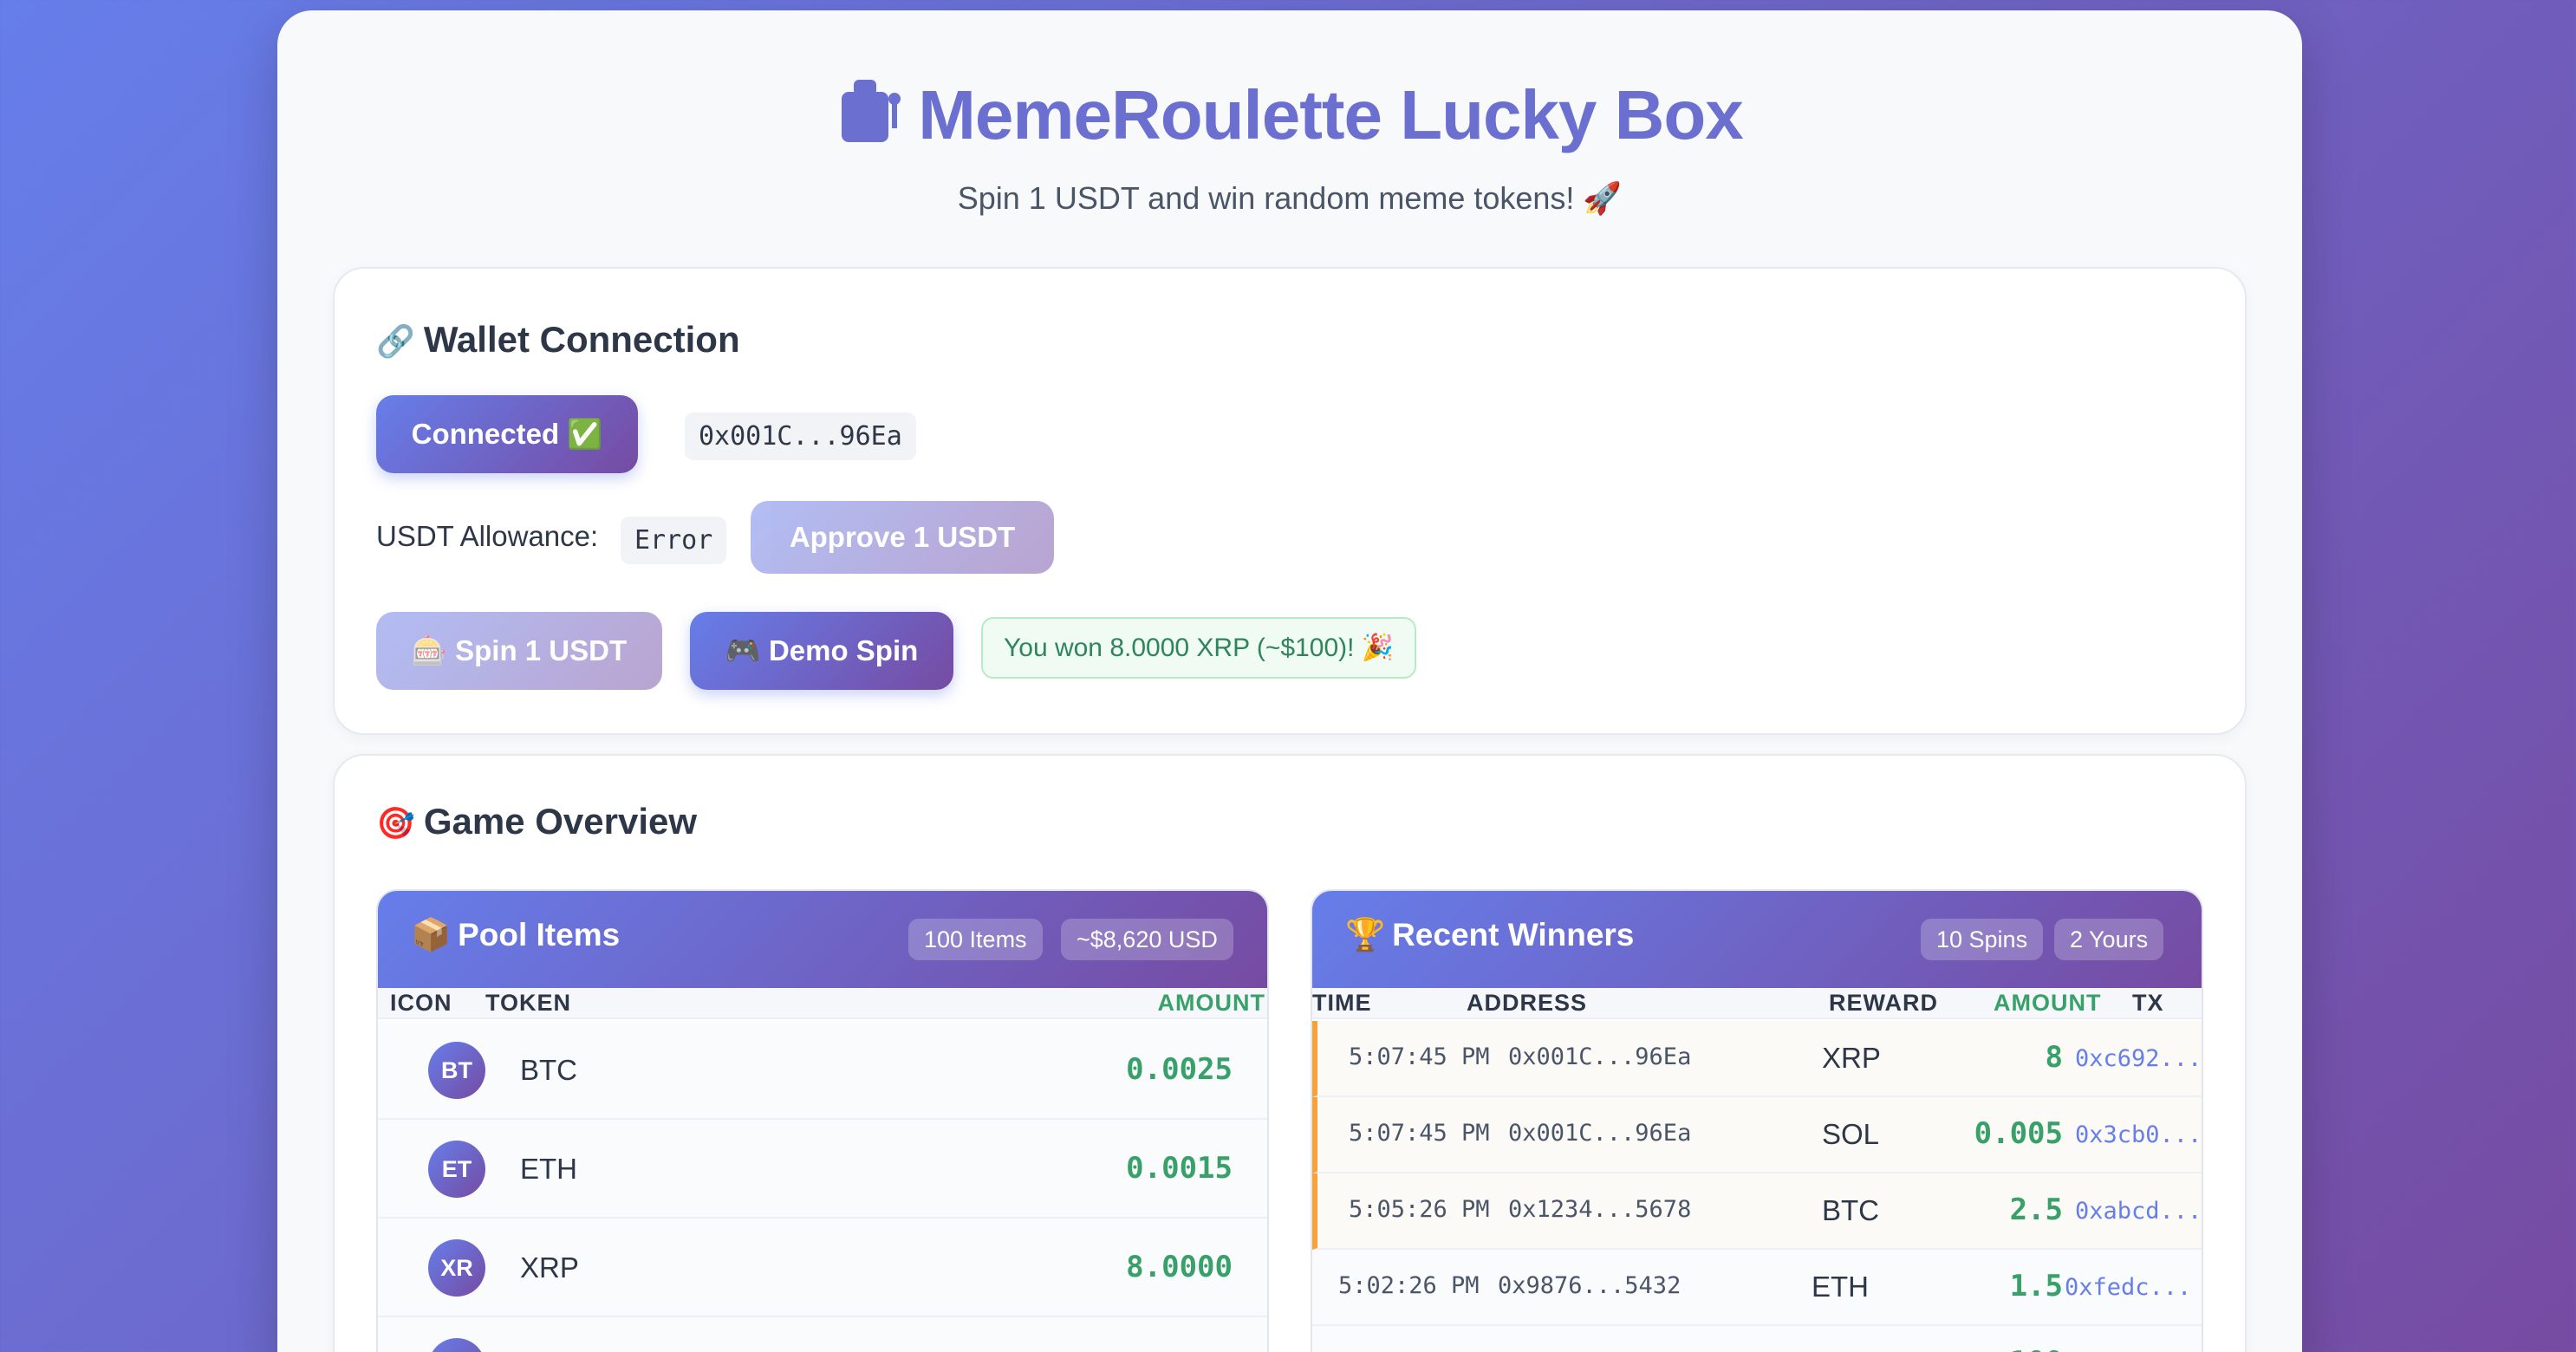  Describe the element at coordinates (871, 117) in the screenshot. I see `slot-machine-icon` at that location.